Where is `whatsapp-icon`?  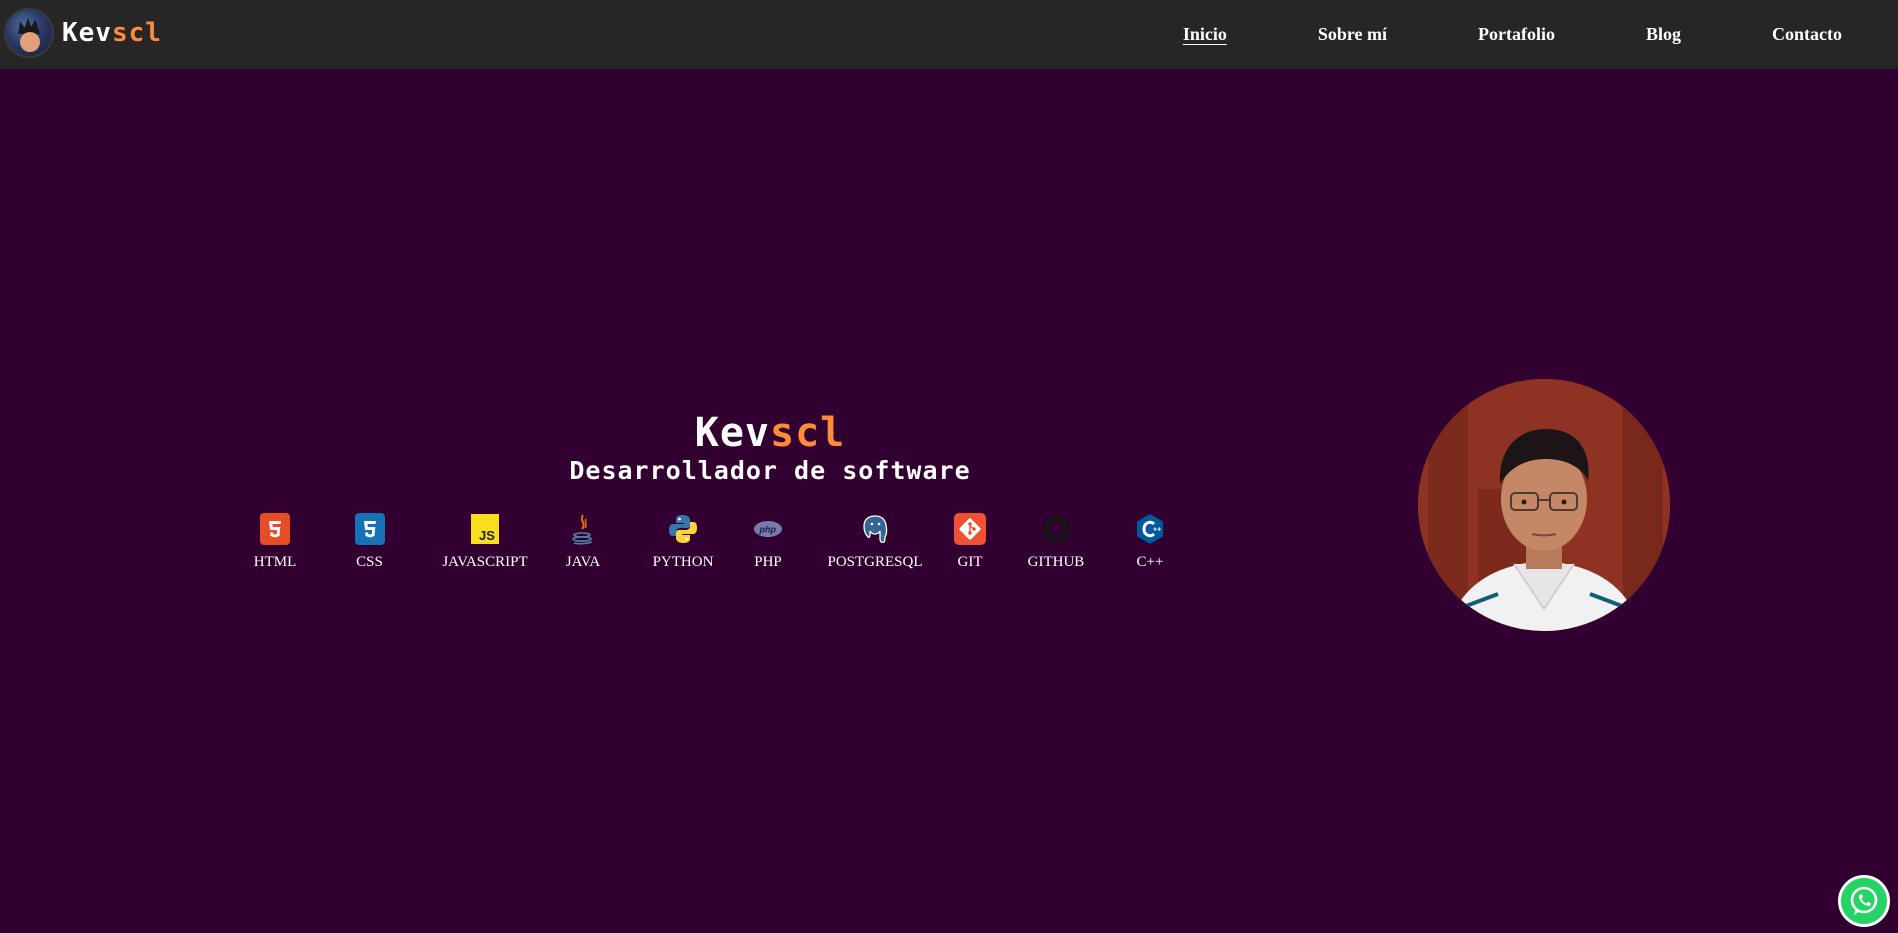
whatsapp-icon is located at coordinates (1864, 900).